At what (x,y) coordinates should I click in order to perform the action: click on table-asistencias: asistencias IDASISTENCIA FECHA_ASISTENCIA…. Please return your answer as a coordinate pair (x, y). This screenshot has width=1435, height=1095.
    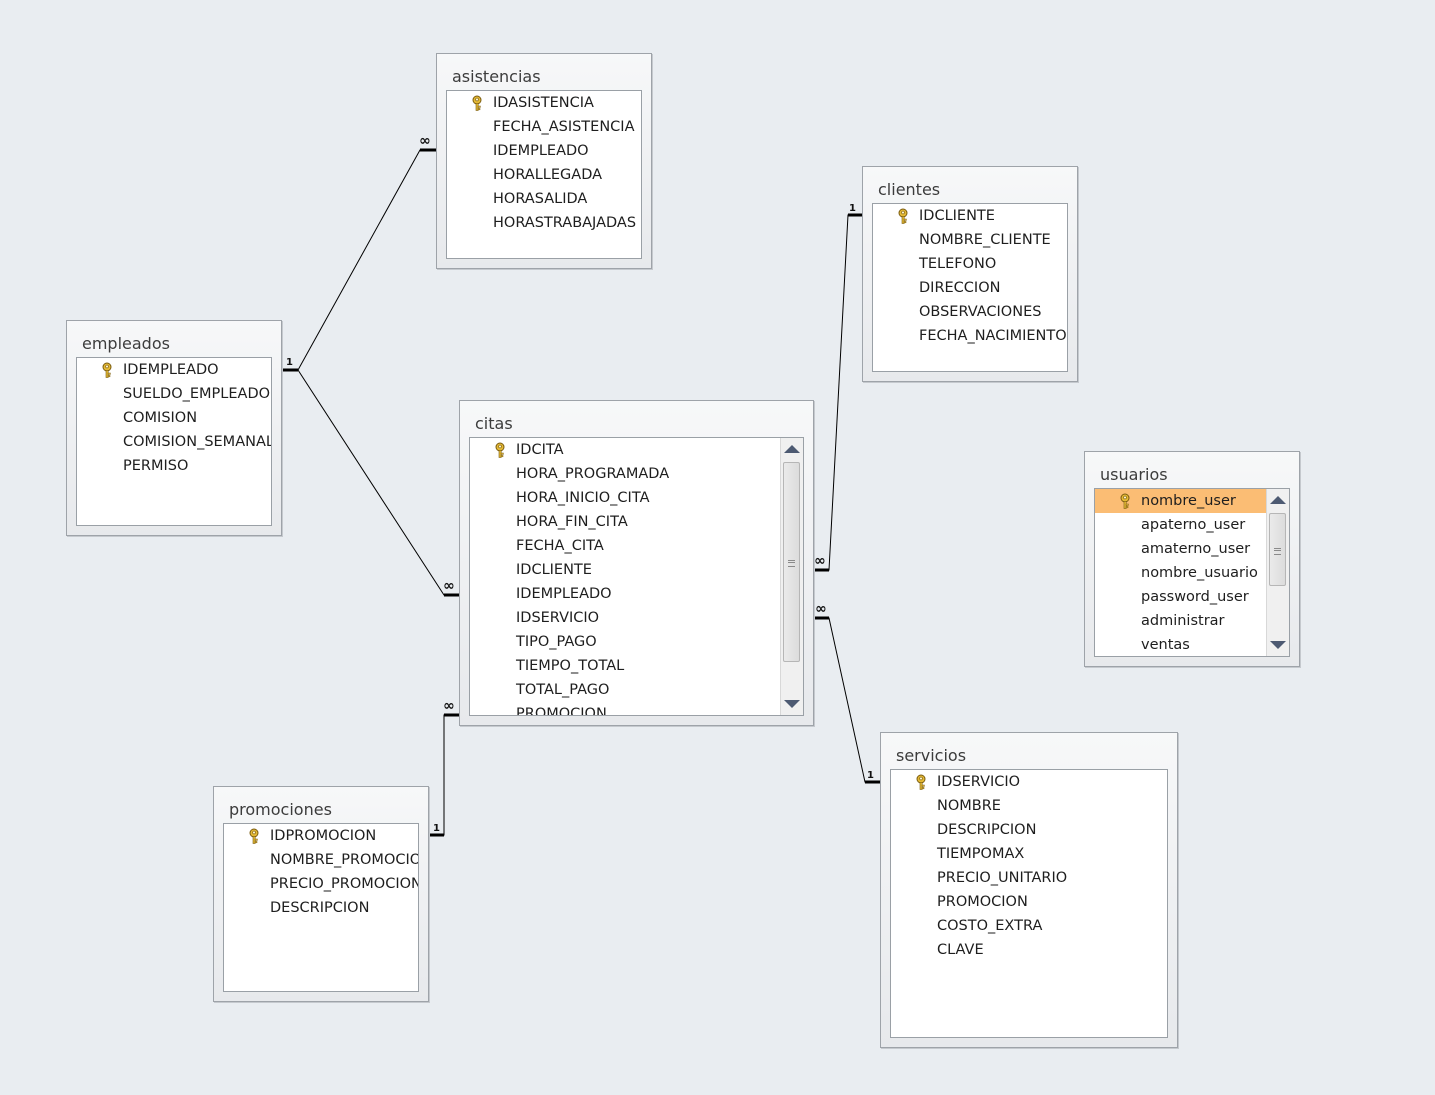
    Looking at the image, I should click on (544, 161).